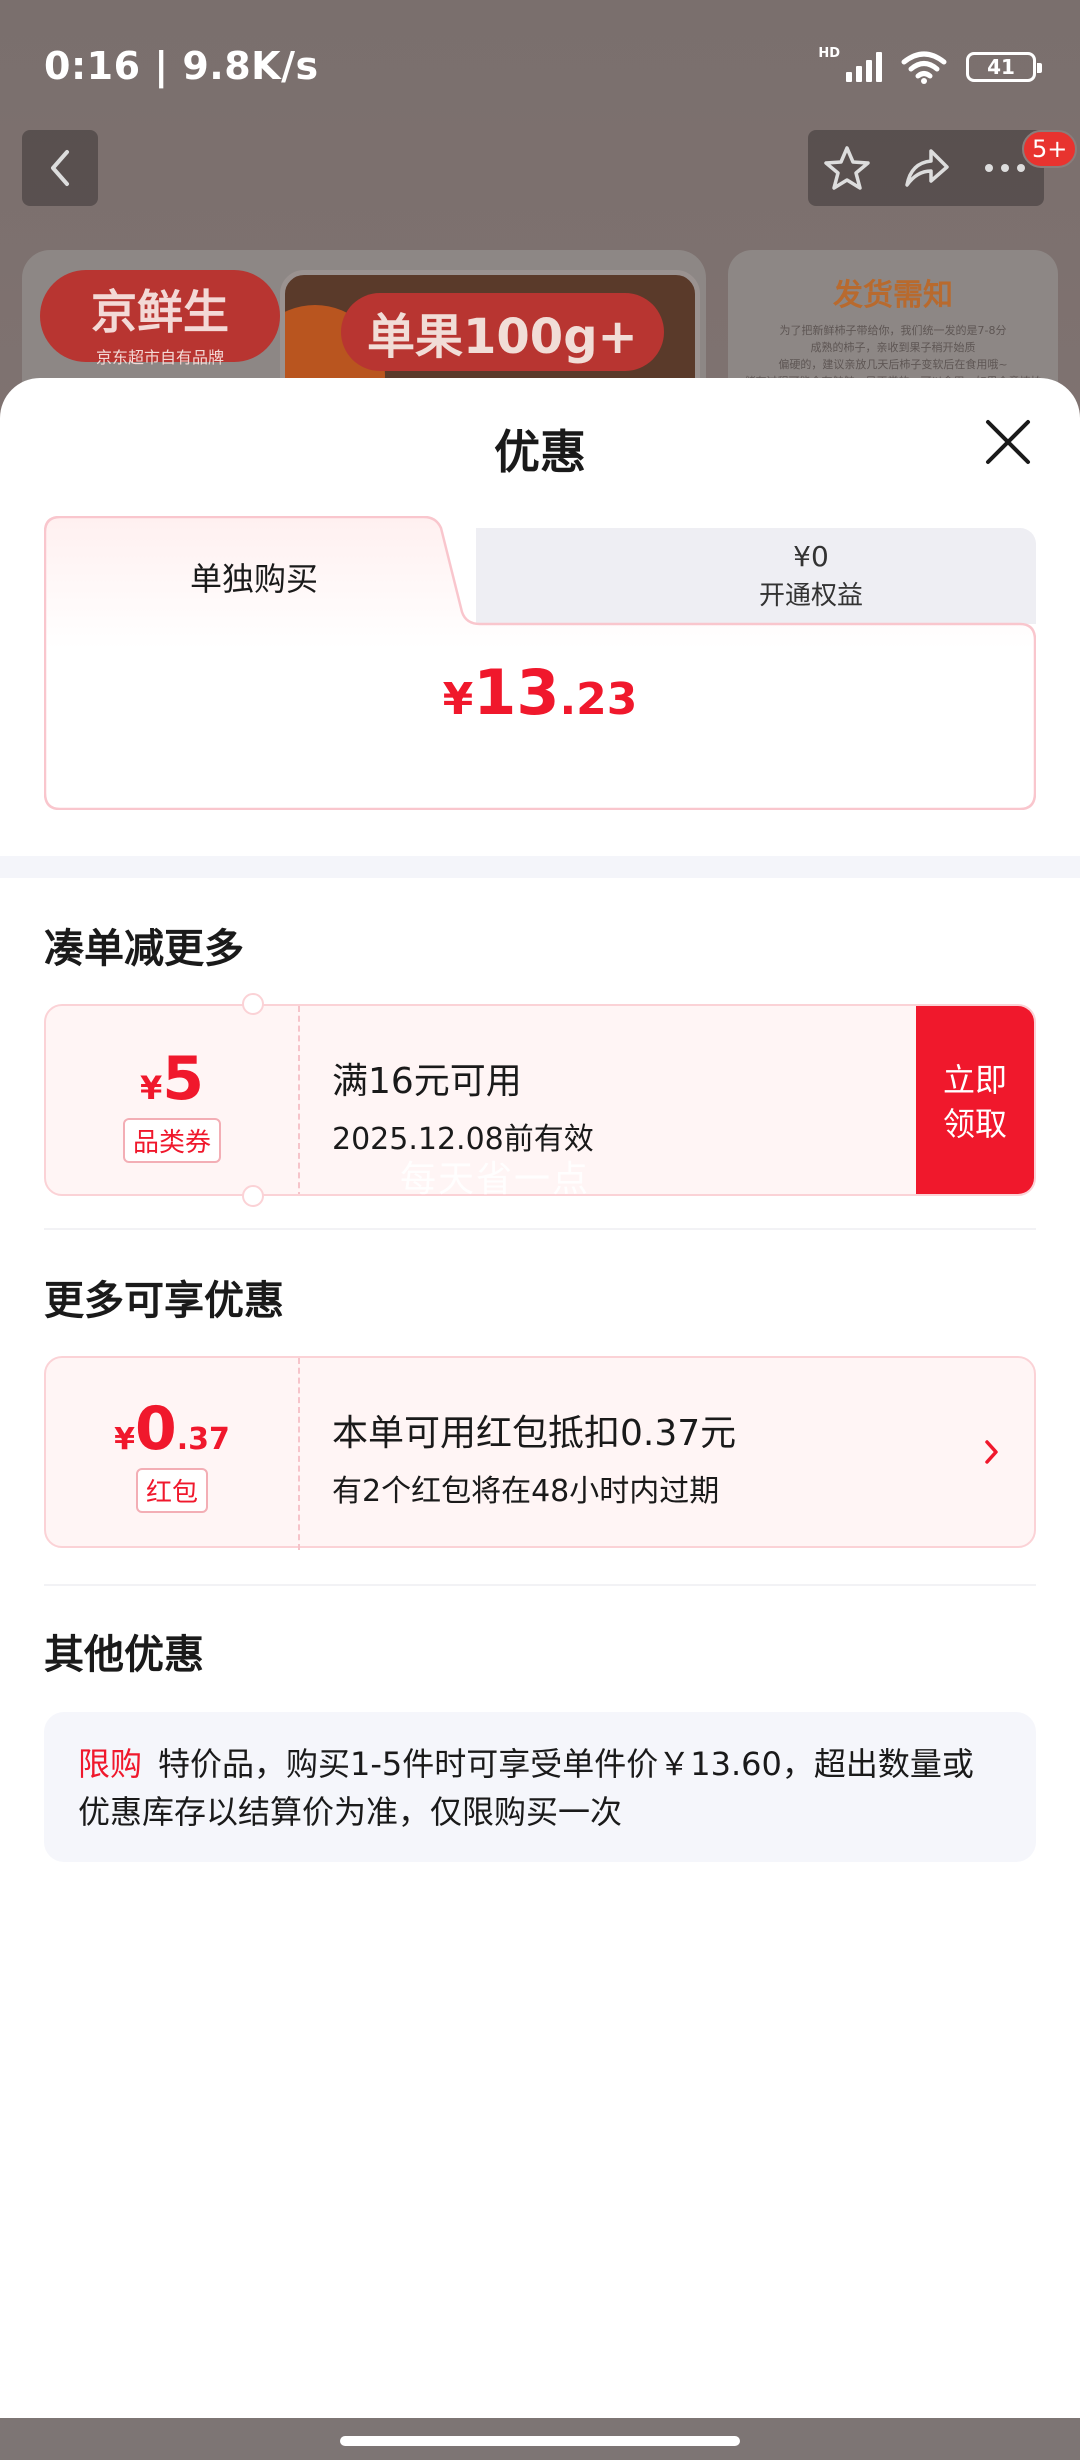  I want to click on notice-title: 发货需知, so click(893, 295).